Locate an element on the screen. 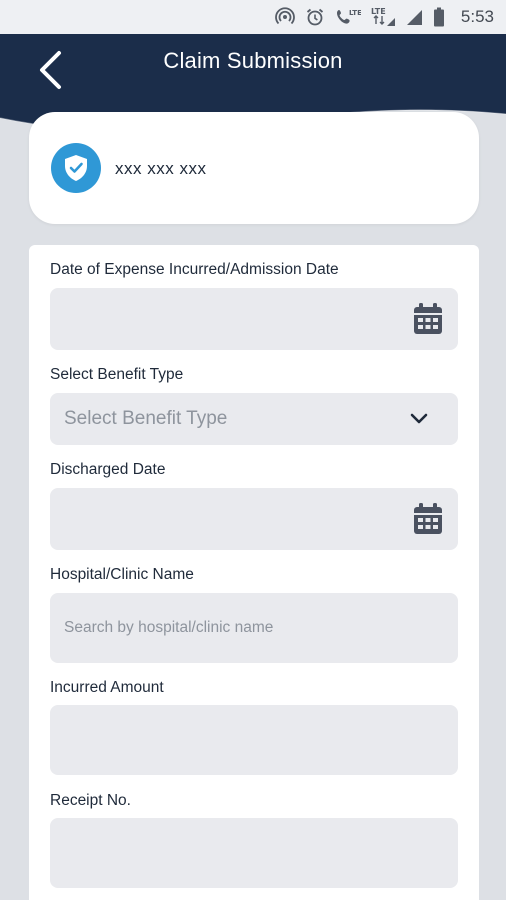 The image size is (506, 900). lte-signal-icon: LTE is located at coordinates (383, 17).